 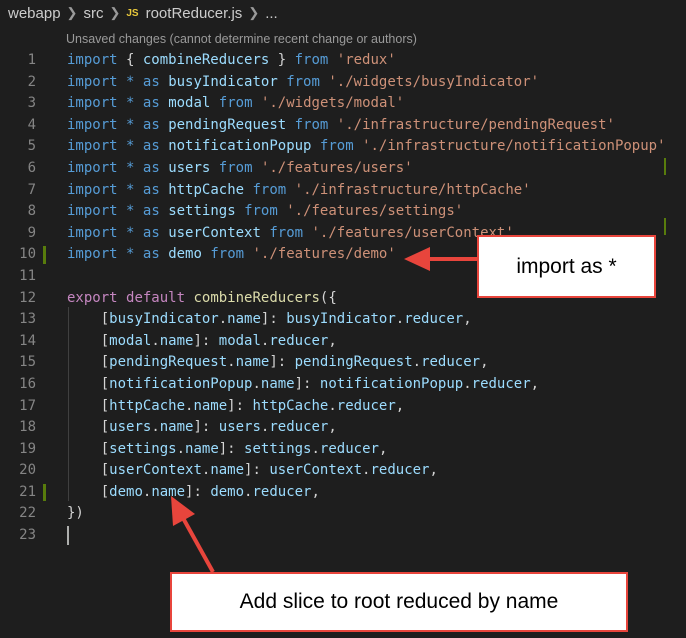 I want to click on arrow-to-slice, so click(x=193, y=534).